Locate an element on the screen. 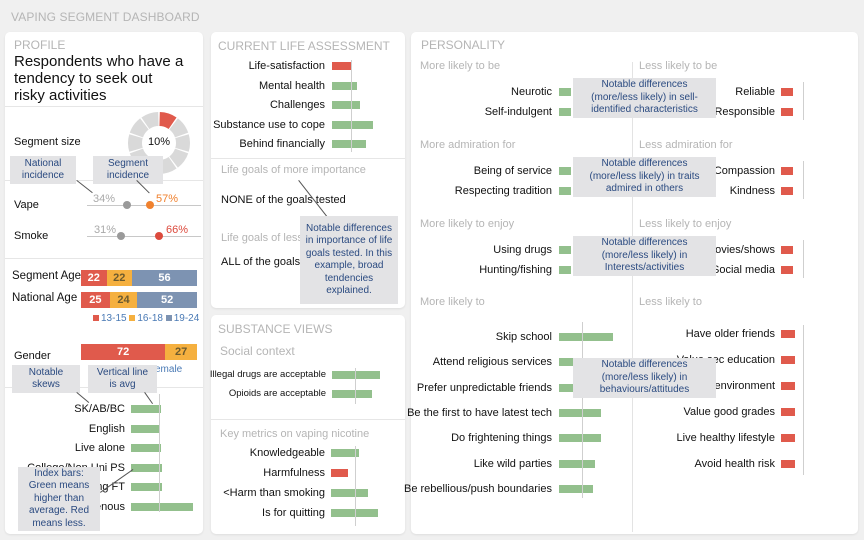 This screenshot has width=864, height=540. more-likely-label: Prefer unpredictable friends is located at coordinates (484, 387).